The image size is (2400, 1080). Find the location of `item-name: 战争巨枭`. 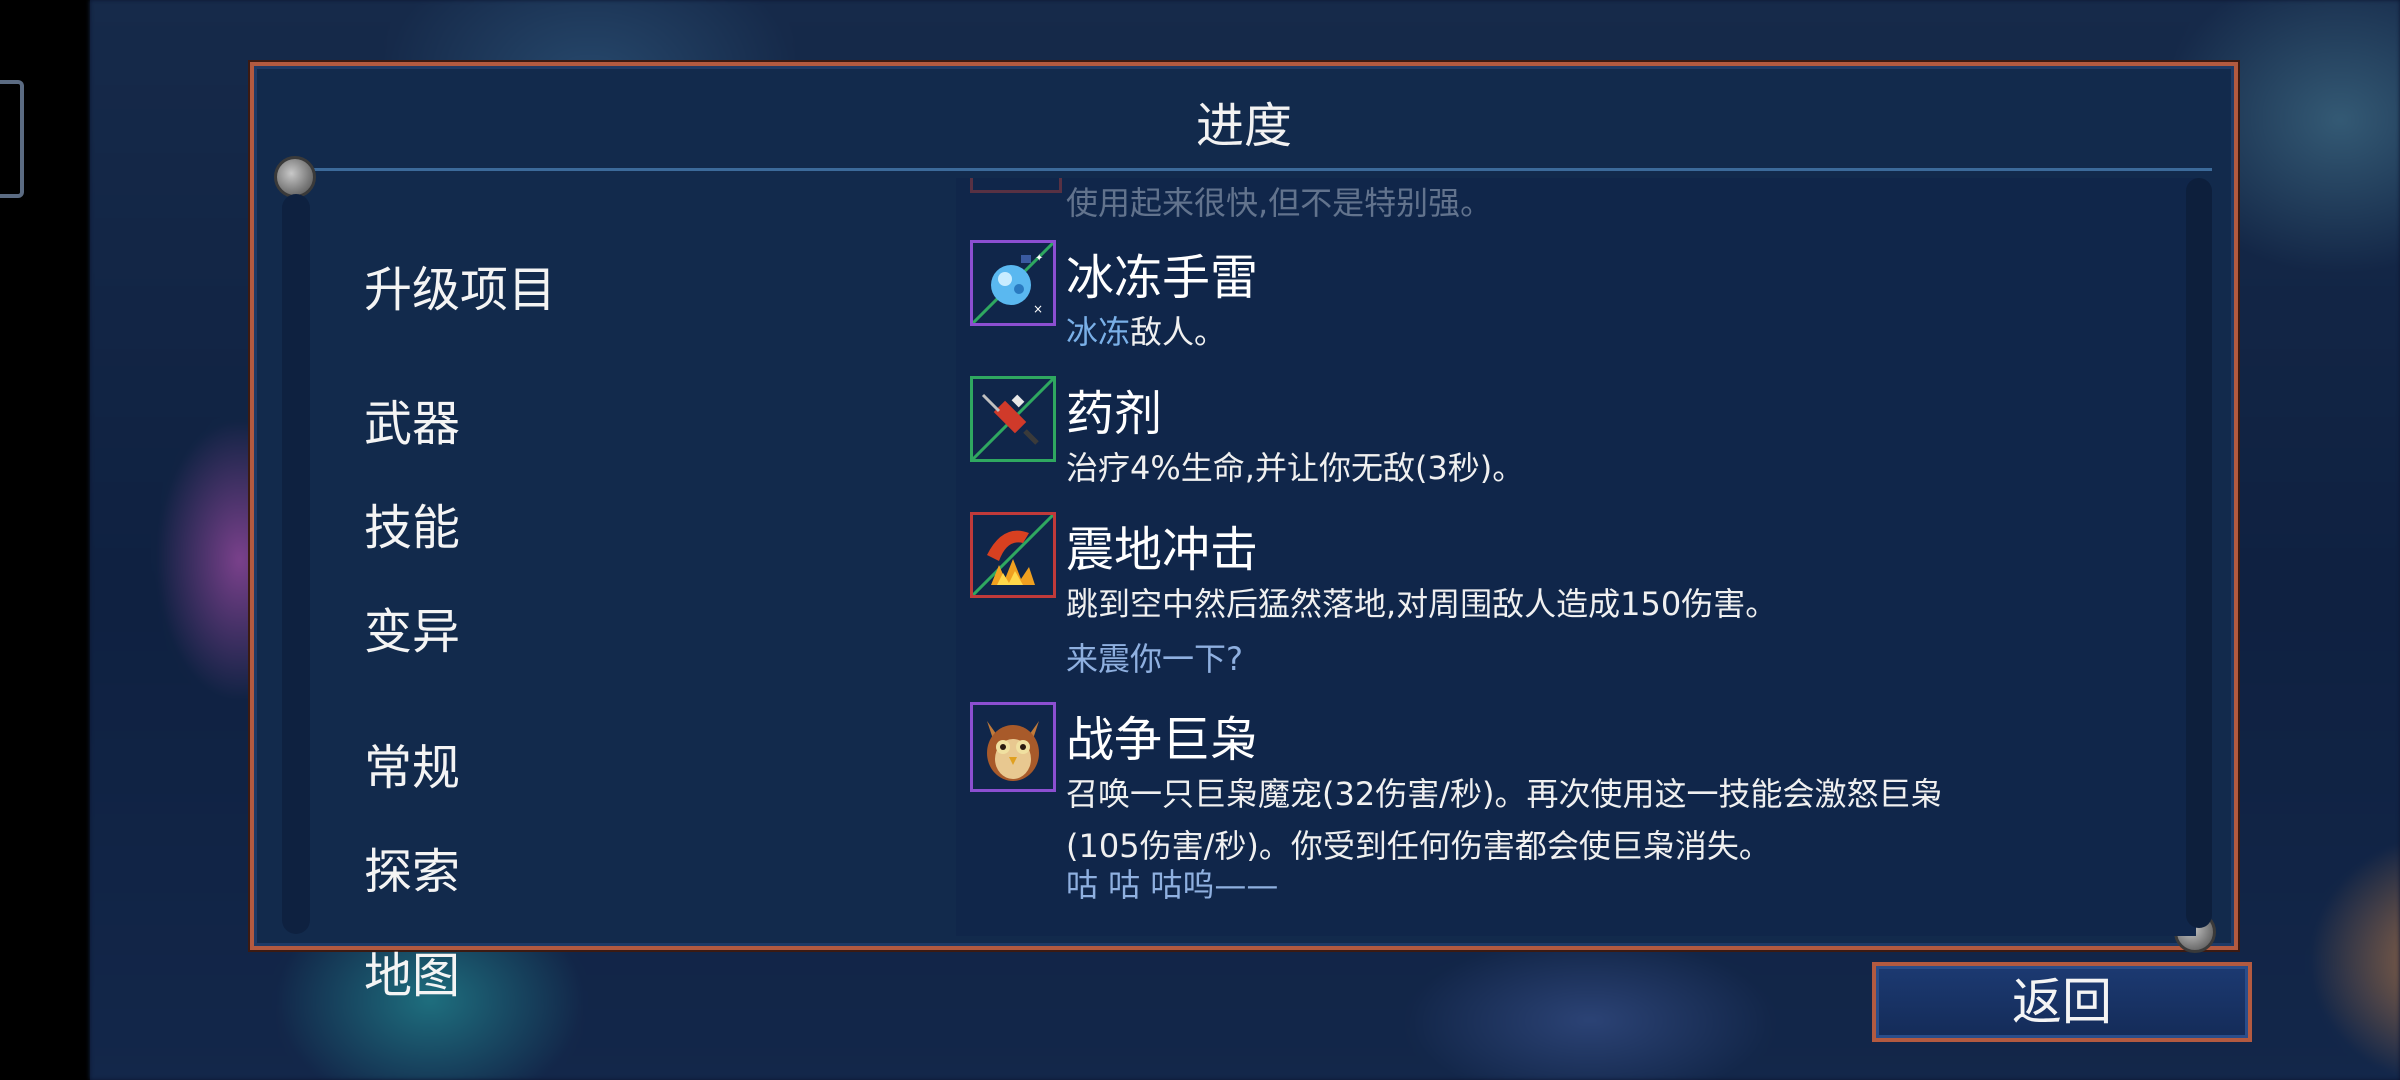

item-name: 战争巨枭 is located at coordinates (1162, 740).